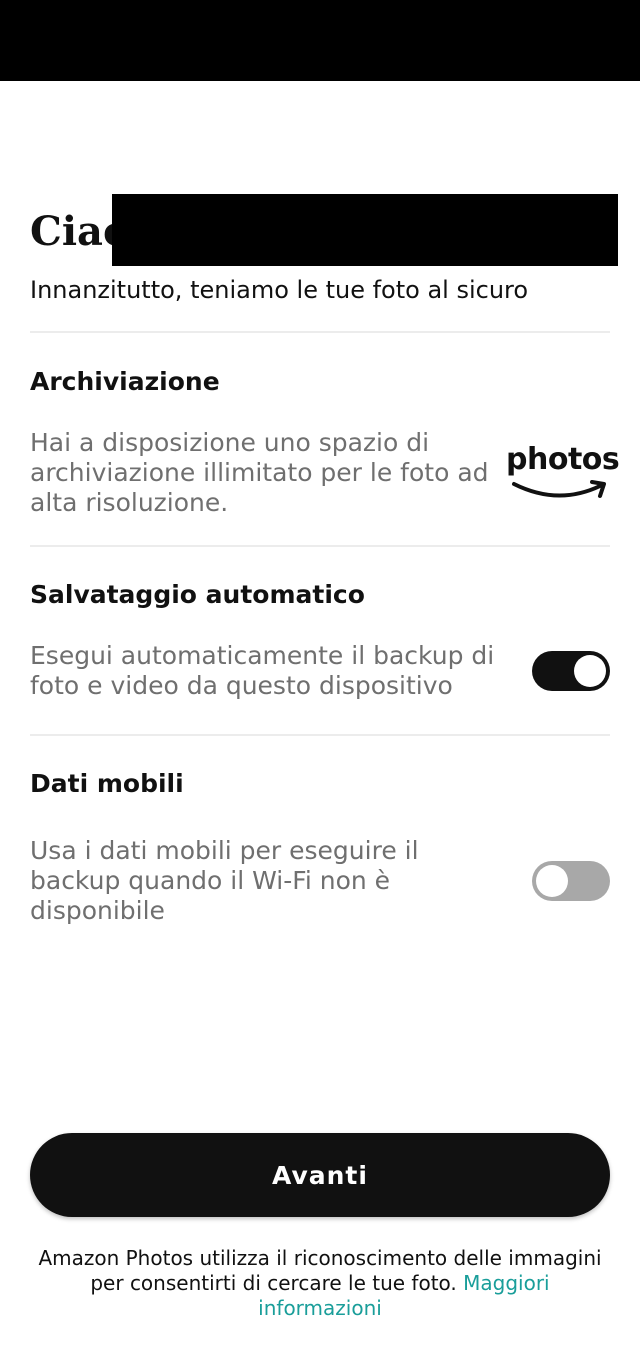 The width and height of the screenshot is (640, 1352). I want to click on status-bar, so click(320, 40).